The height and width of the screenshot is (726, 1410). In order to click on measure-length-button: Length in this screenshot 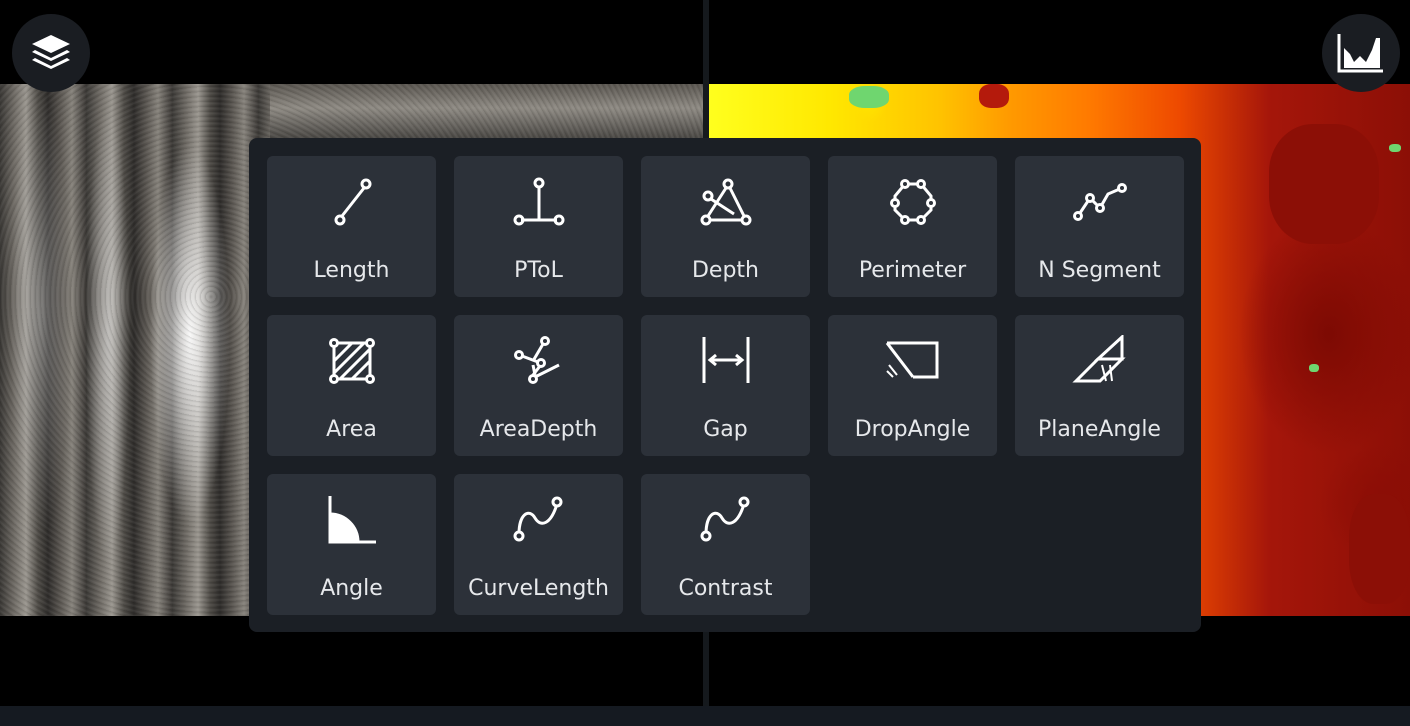, I will do `click(351, 226)`.